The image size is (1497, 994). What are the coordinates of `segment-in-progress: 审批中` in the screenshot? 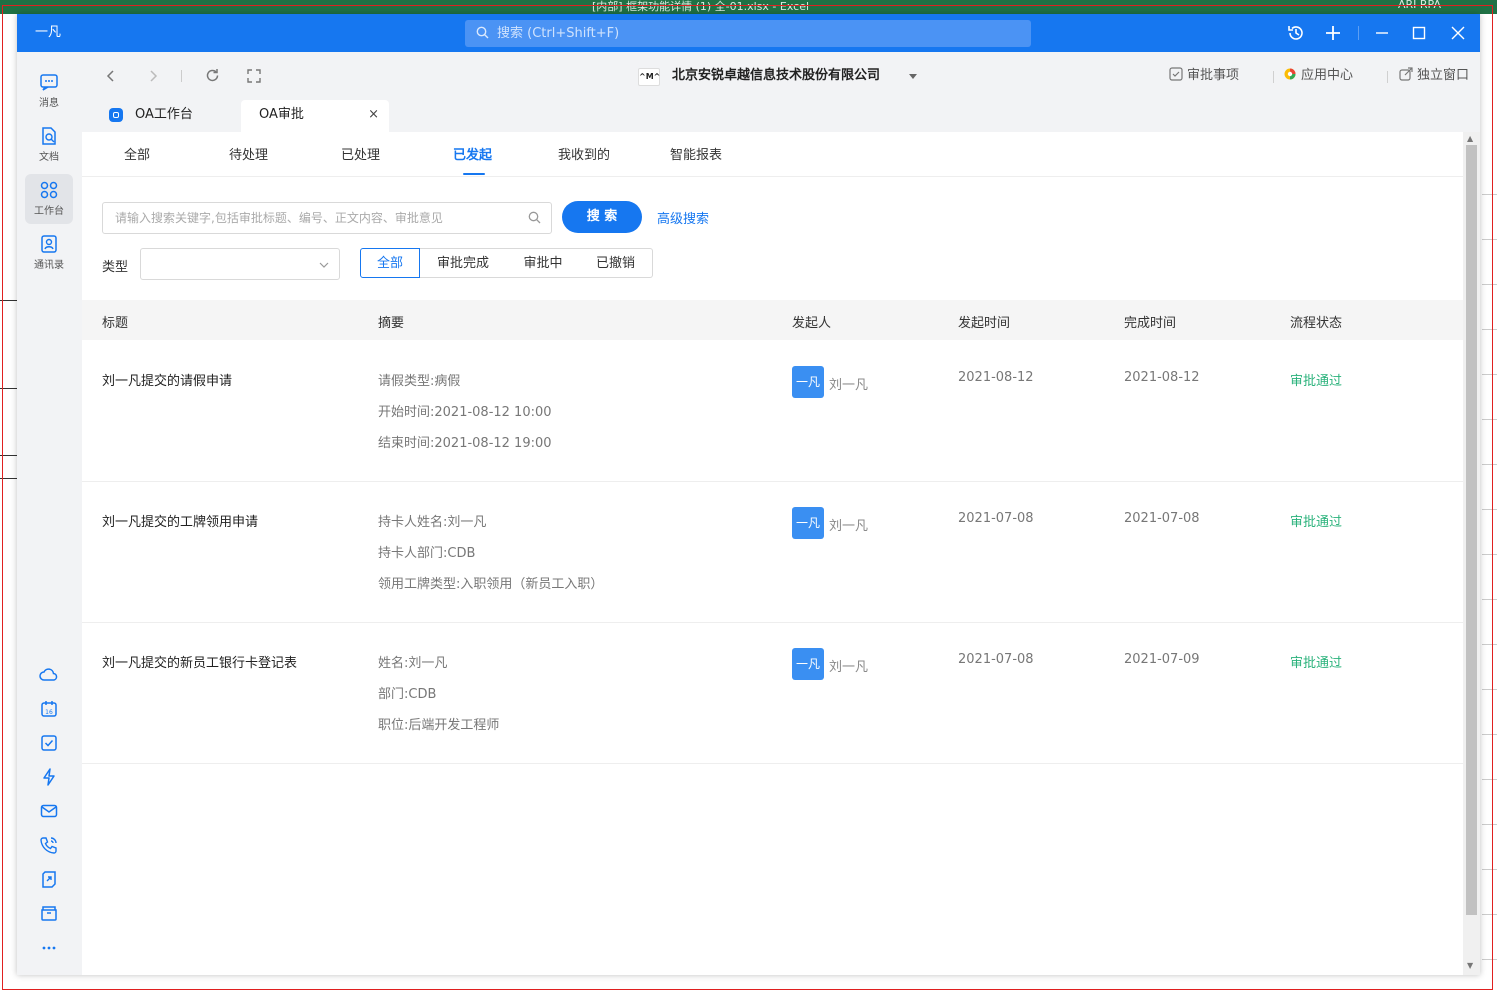 It's located at (543, 263).